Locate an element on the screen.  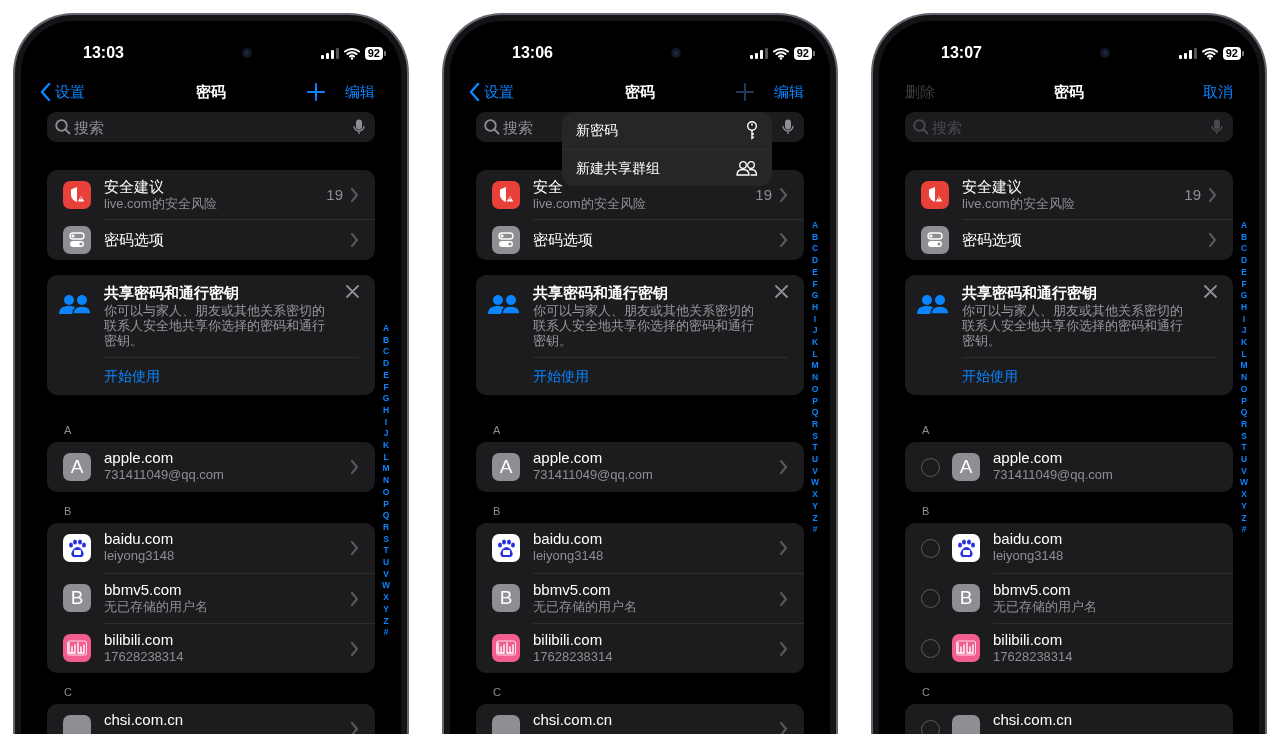
index-letter: A is located at coordinates (386, 329).